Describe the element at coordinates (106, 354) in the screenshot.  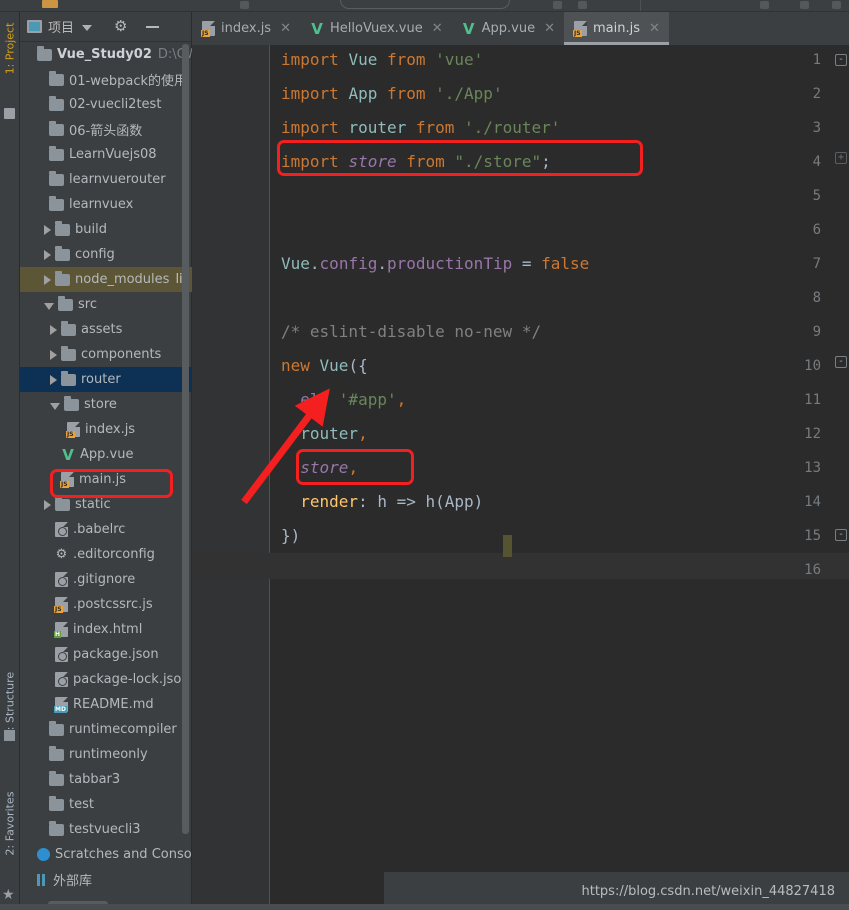
I see `tree-item-components: components` at that location.